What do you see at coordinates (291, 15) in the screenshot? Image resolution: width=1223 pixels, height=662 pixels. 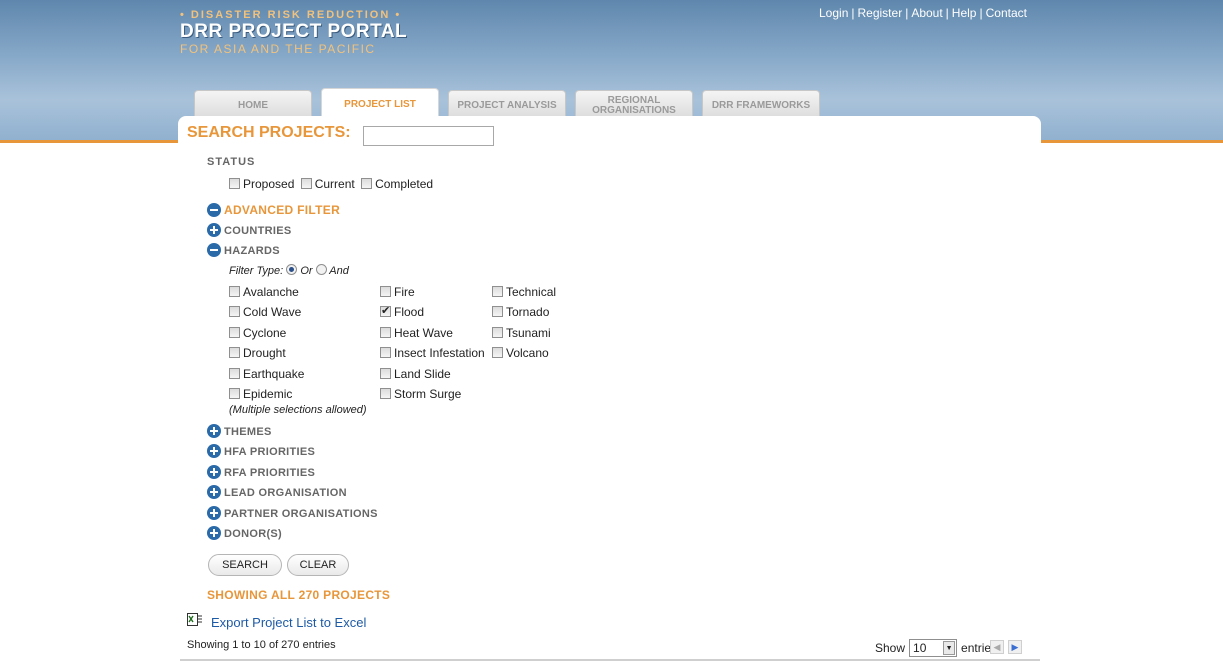 I see `logo-tagline: • DISASTER RISK REDUCTION •` at bounding box center [291, 15].